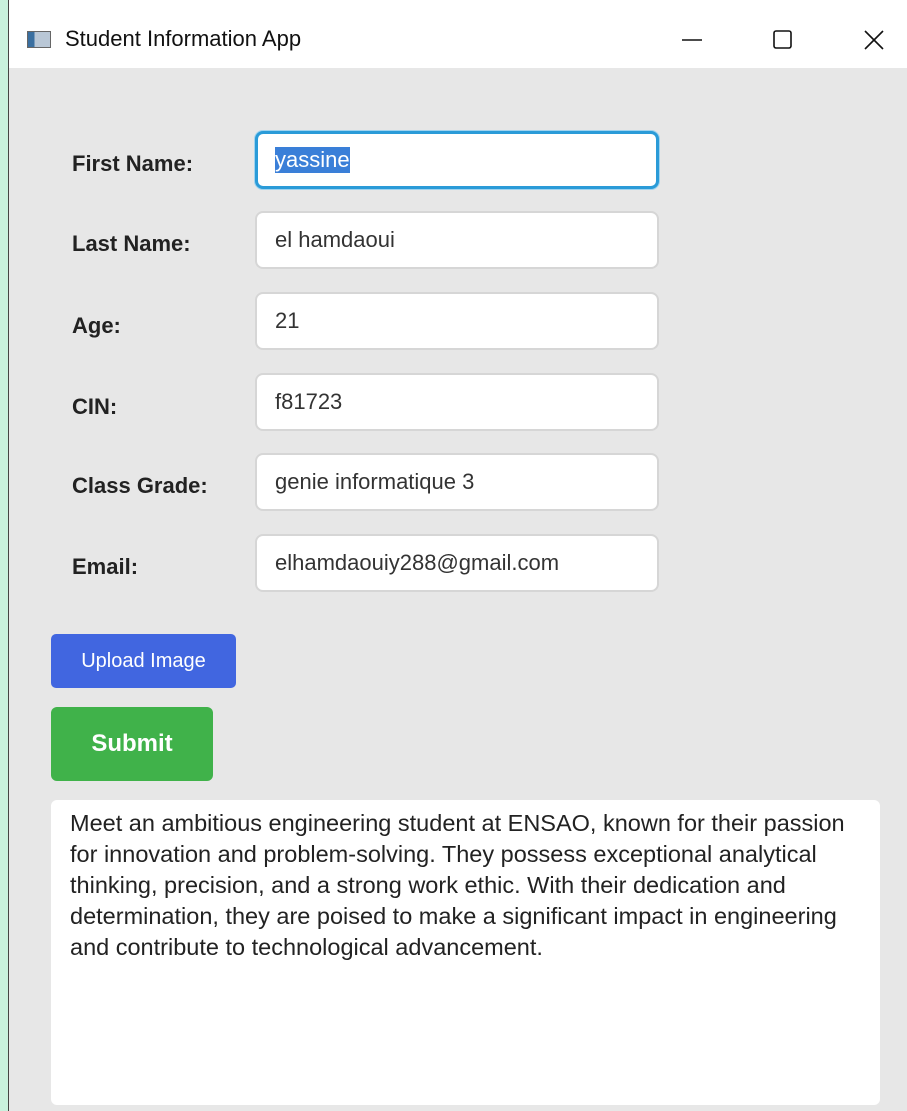 Image resolution: width=907 pixels, height=1111 pixels. What do you see at coordinates (457, 563) in the screenshot?
I see `email-input` at bounding box center [457, 563].